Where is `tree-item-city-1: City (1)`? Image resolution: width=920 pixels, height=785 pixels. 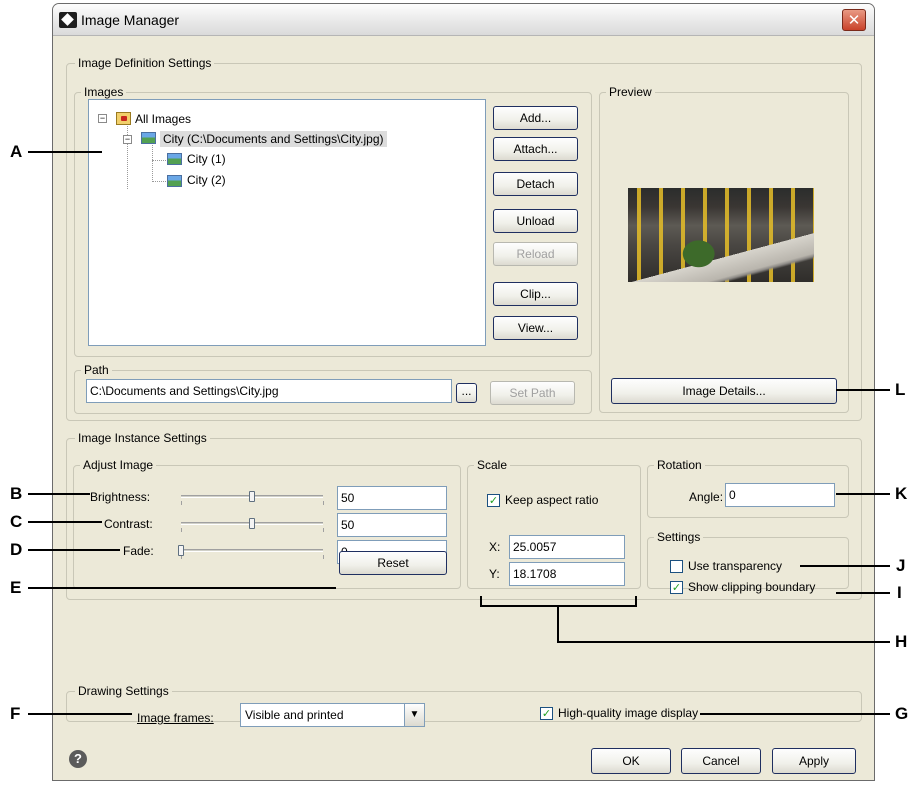
tree-item-city-1: City (1) is located at coordinates (206, 159).